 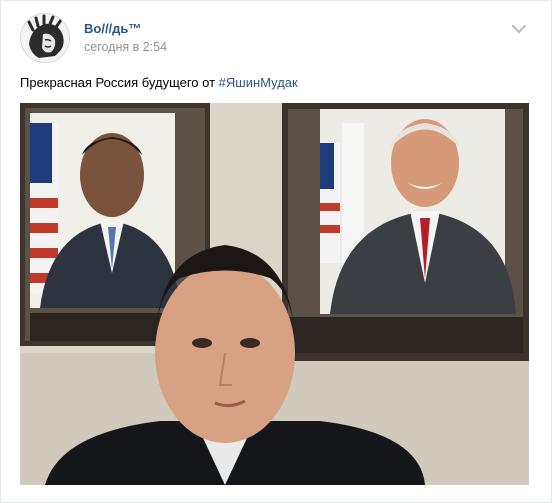 I want to click on chevron-down-icon, so click(x=519, y=29).